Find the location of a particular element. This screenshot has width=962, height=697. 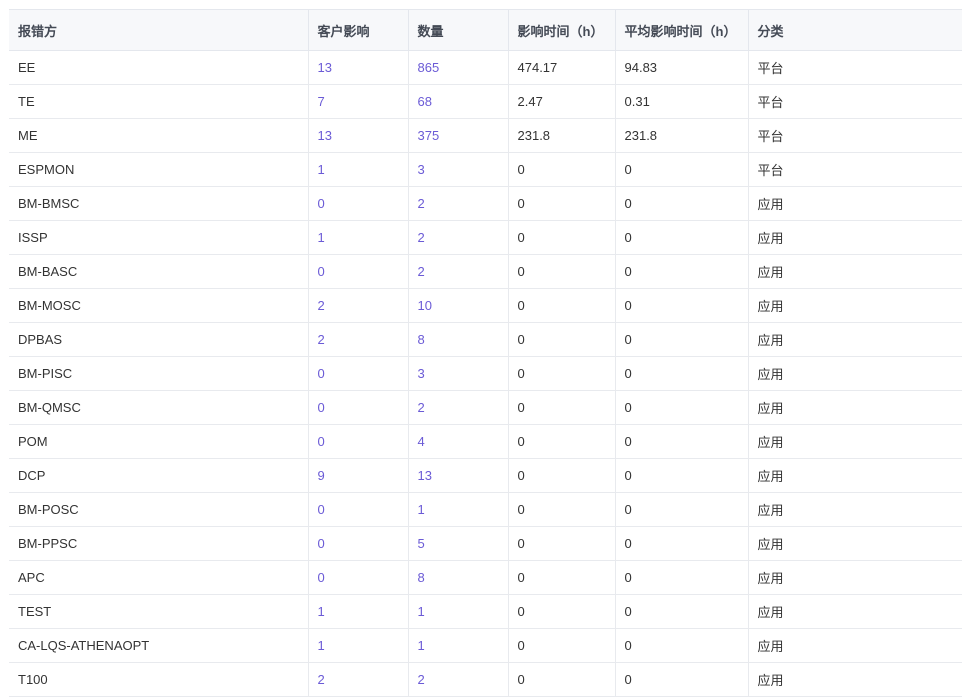

table-row: APC 0 8 0 0 应用 is located at coordinates (485, 577).